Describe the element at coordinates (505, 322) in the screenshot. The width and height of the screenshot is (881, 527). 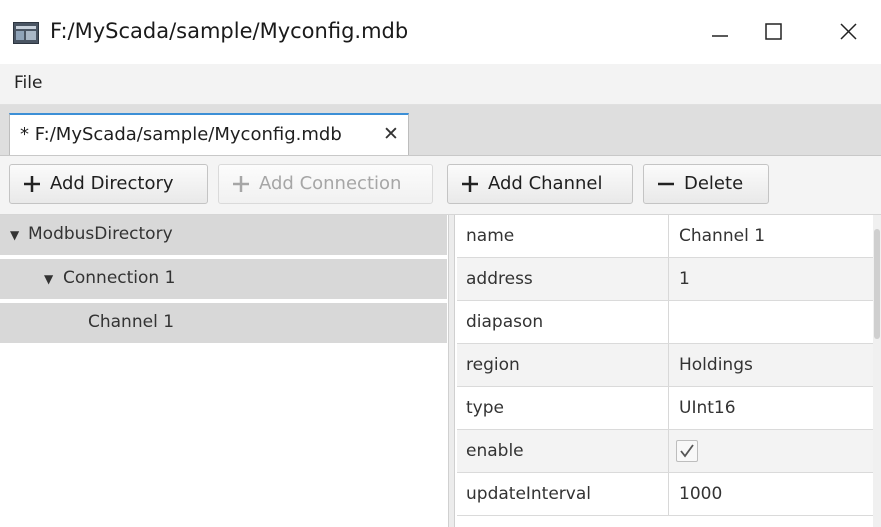
I see `property-name: diapason` at that location.